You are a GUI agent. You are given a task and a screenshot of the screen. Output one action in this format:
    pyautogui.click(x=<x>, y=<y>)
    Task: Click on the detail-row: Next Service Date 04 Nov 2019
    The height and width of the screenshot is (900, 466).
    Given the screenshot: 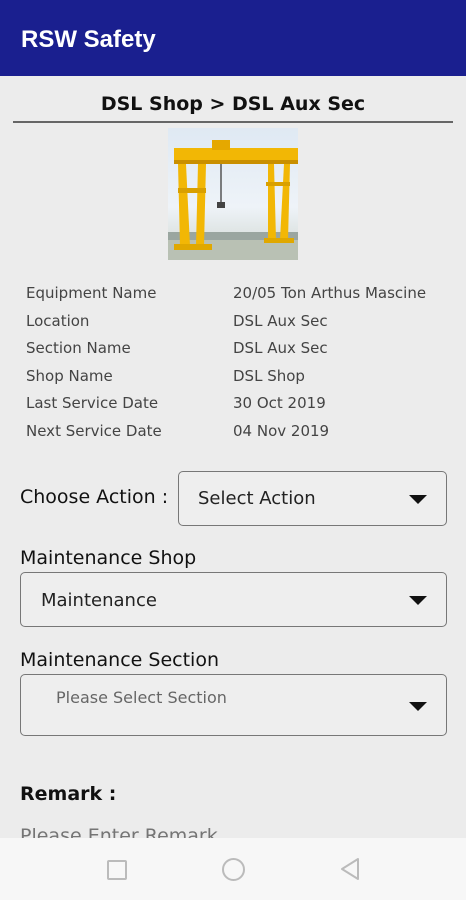 What is the action you would take?
    pyautogui.click(x=241, y=436)
    